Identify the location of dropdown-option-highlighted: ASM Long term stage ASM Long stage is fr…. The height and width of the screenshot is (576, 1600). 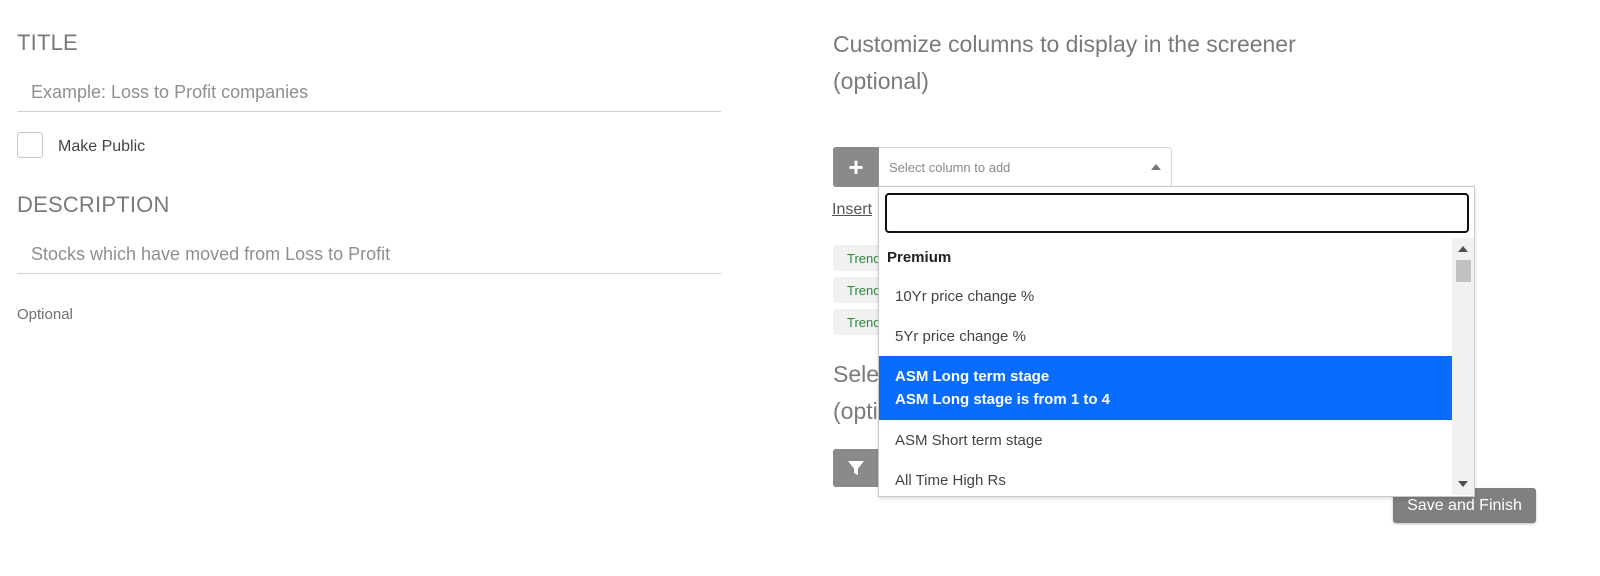
(1166, 388).